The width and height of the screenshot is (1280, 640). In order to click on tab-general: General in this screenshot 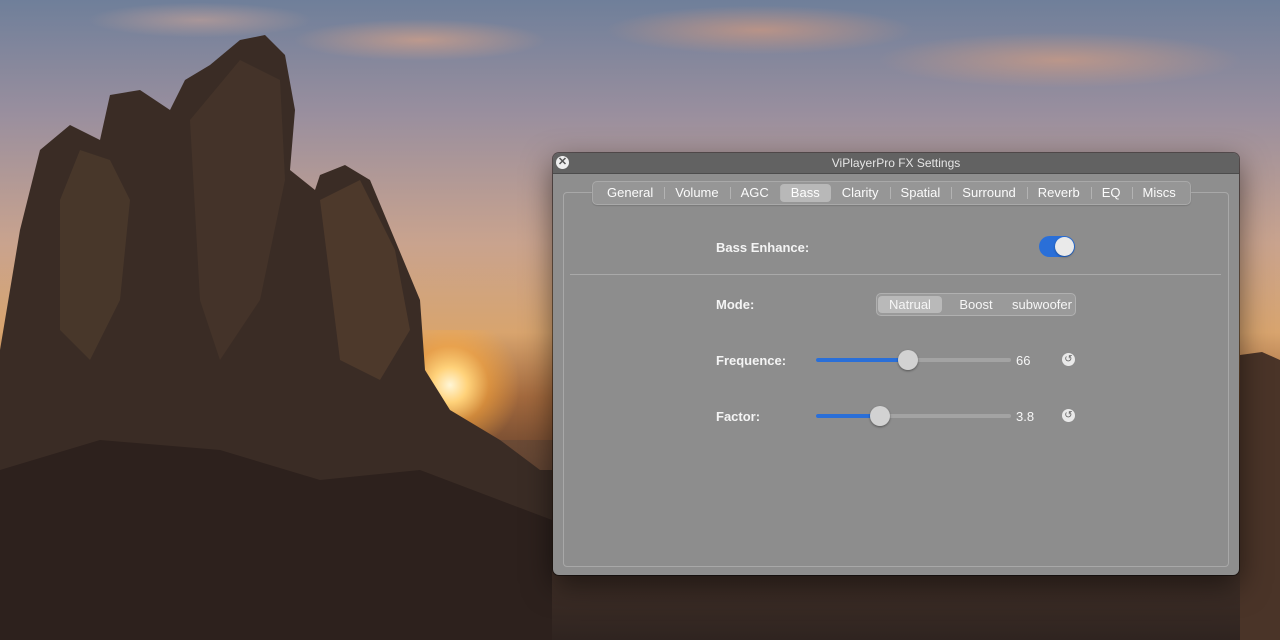, I will do `click(630, 193)`.